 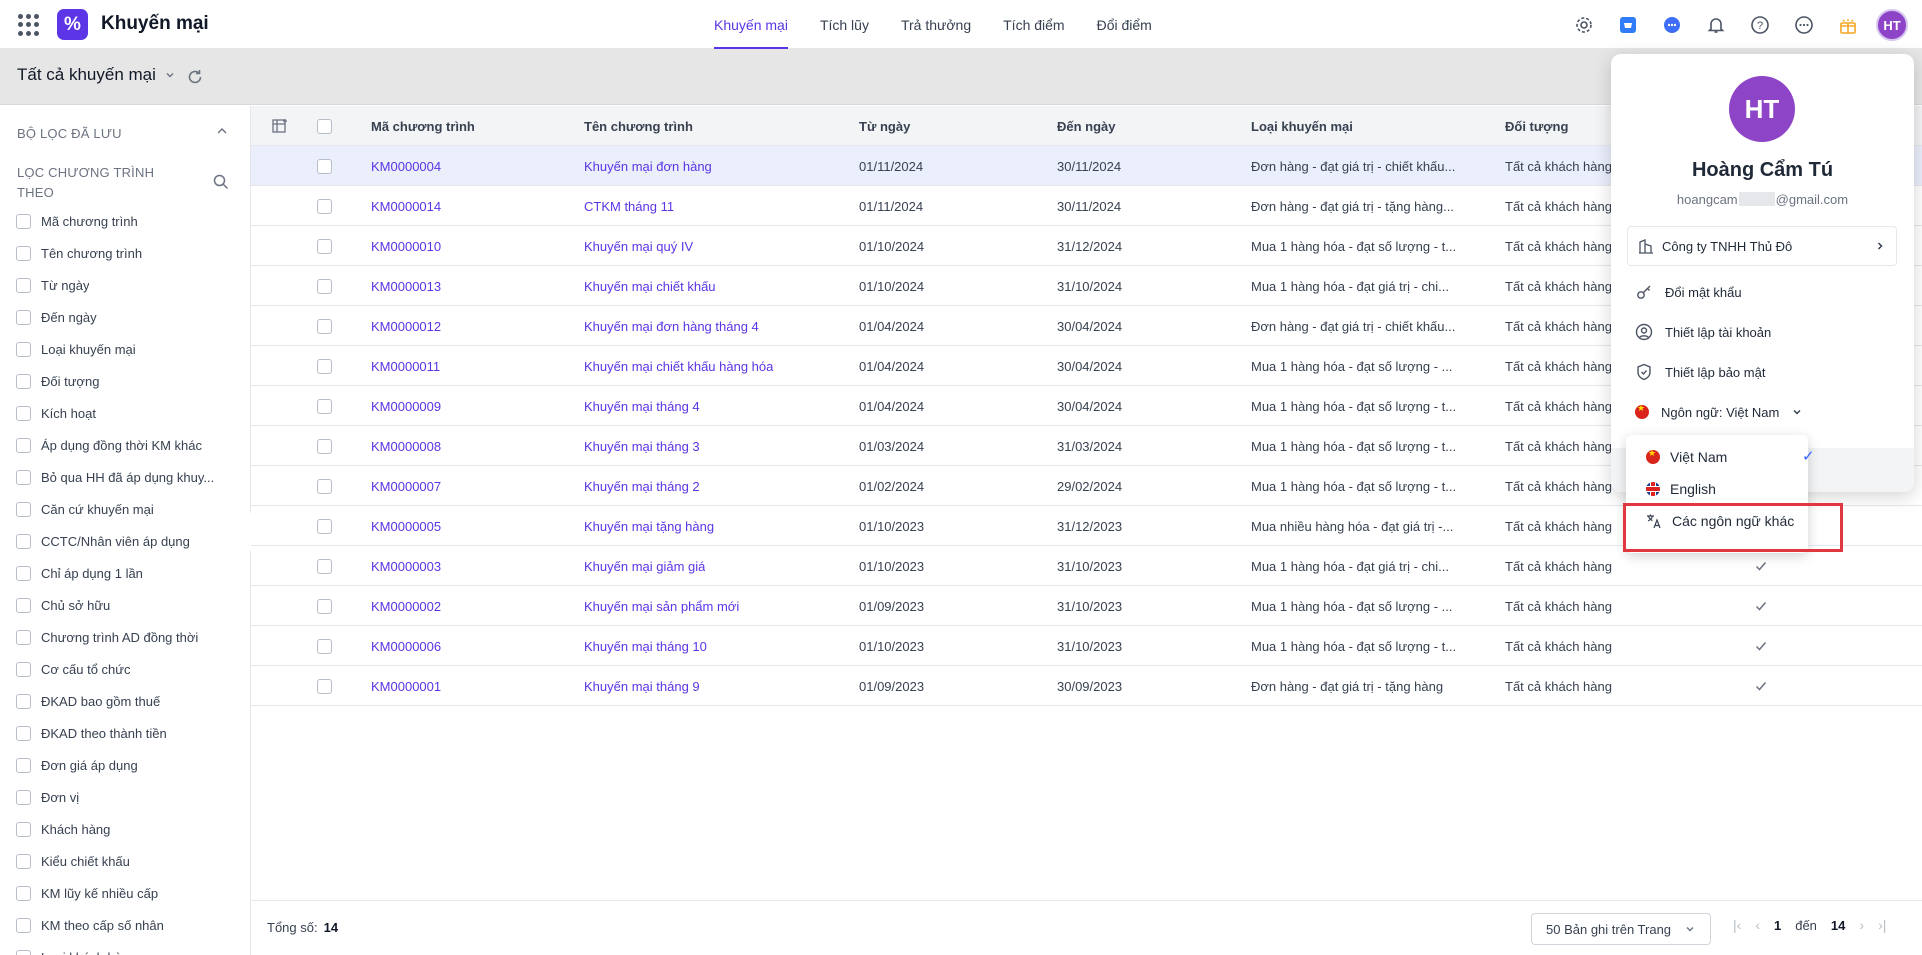 What do you see at coordinates (131, 893) in the screenshot?
I see `filter-field-item: KM lũy kế nhiều cấp` at bounding box center [131, 893].